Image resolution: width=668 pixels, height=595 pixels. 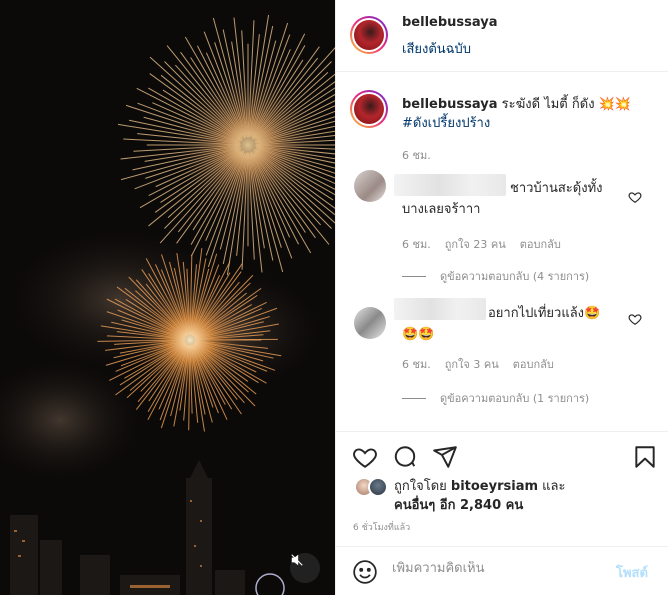 What do you see at coordinates (446, 123) in the screenshot?
I see `caption-hashtag: #ดังเปรี้ยงปร้าง` at bounding box center [446, 123].